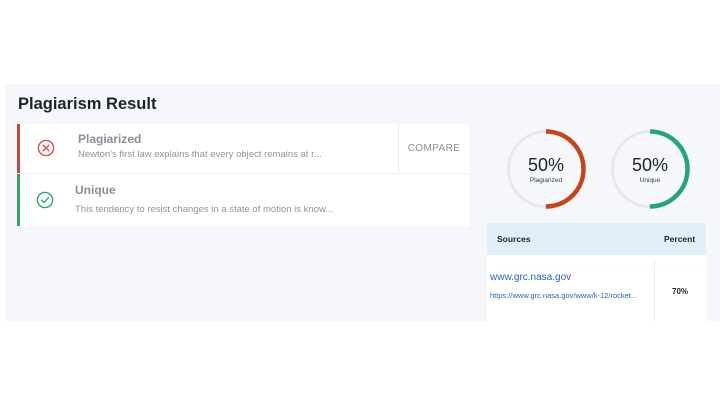 The image size is (720, 405). Describe the element at coordinates (650, 180) in the screenshot. I see `unique-label: Unique` at that location.